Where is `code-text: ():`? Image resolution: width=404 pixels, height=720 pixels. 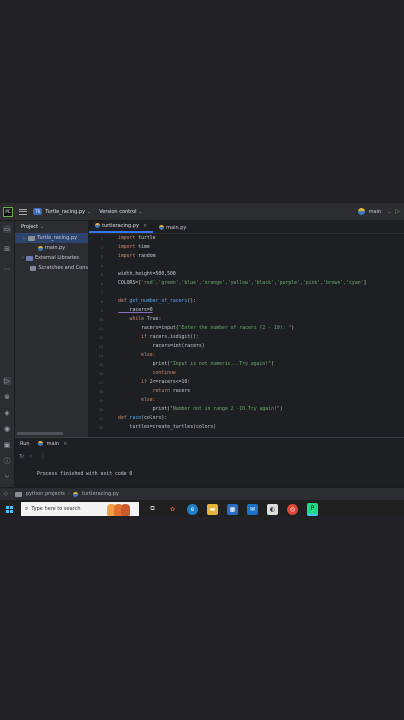 code-text: (): is located at coordinates (191, 301).